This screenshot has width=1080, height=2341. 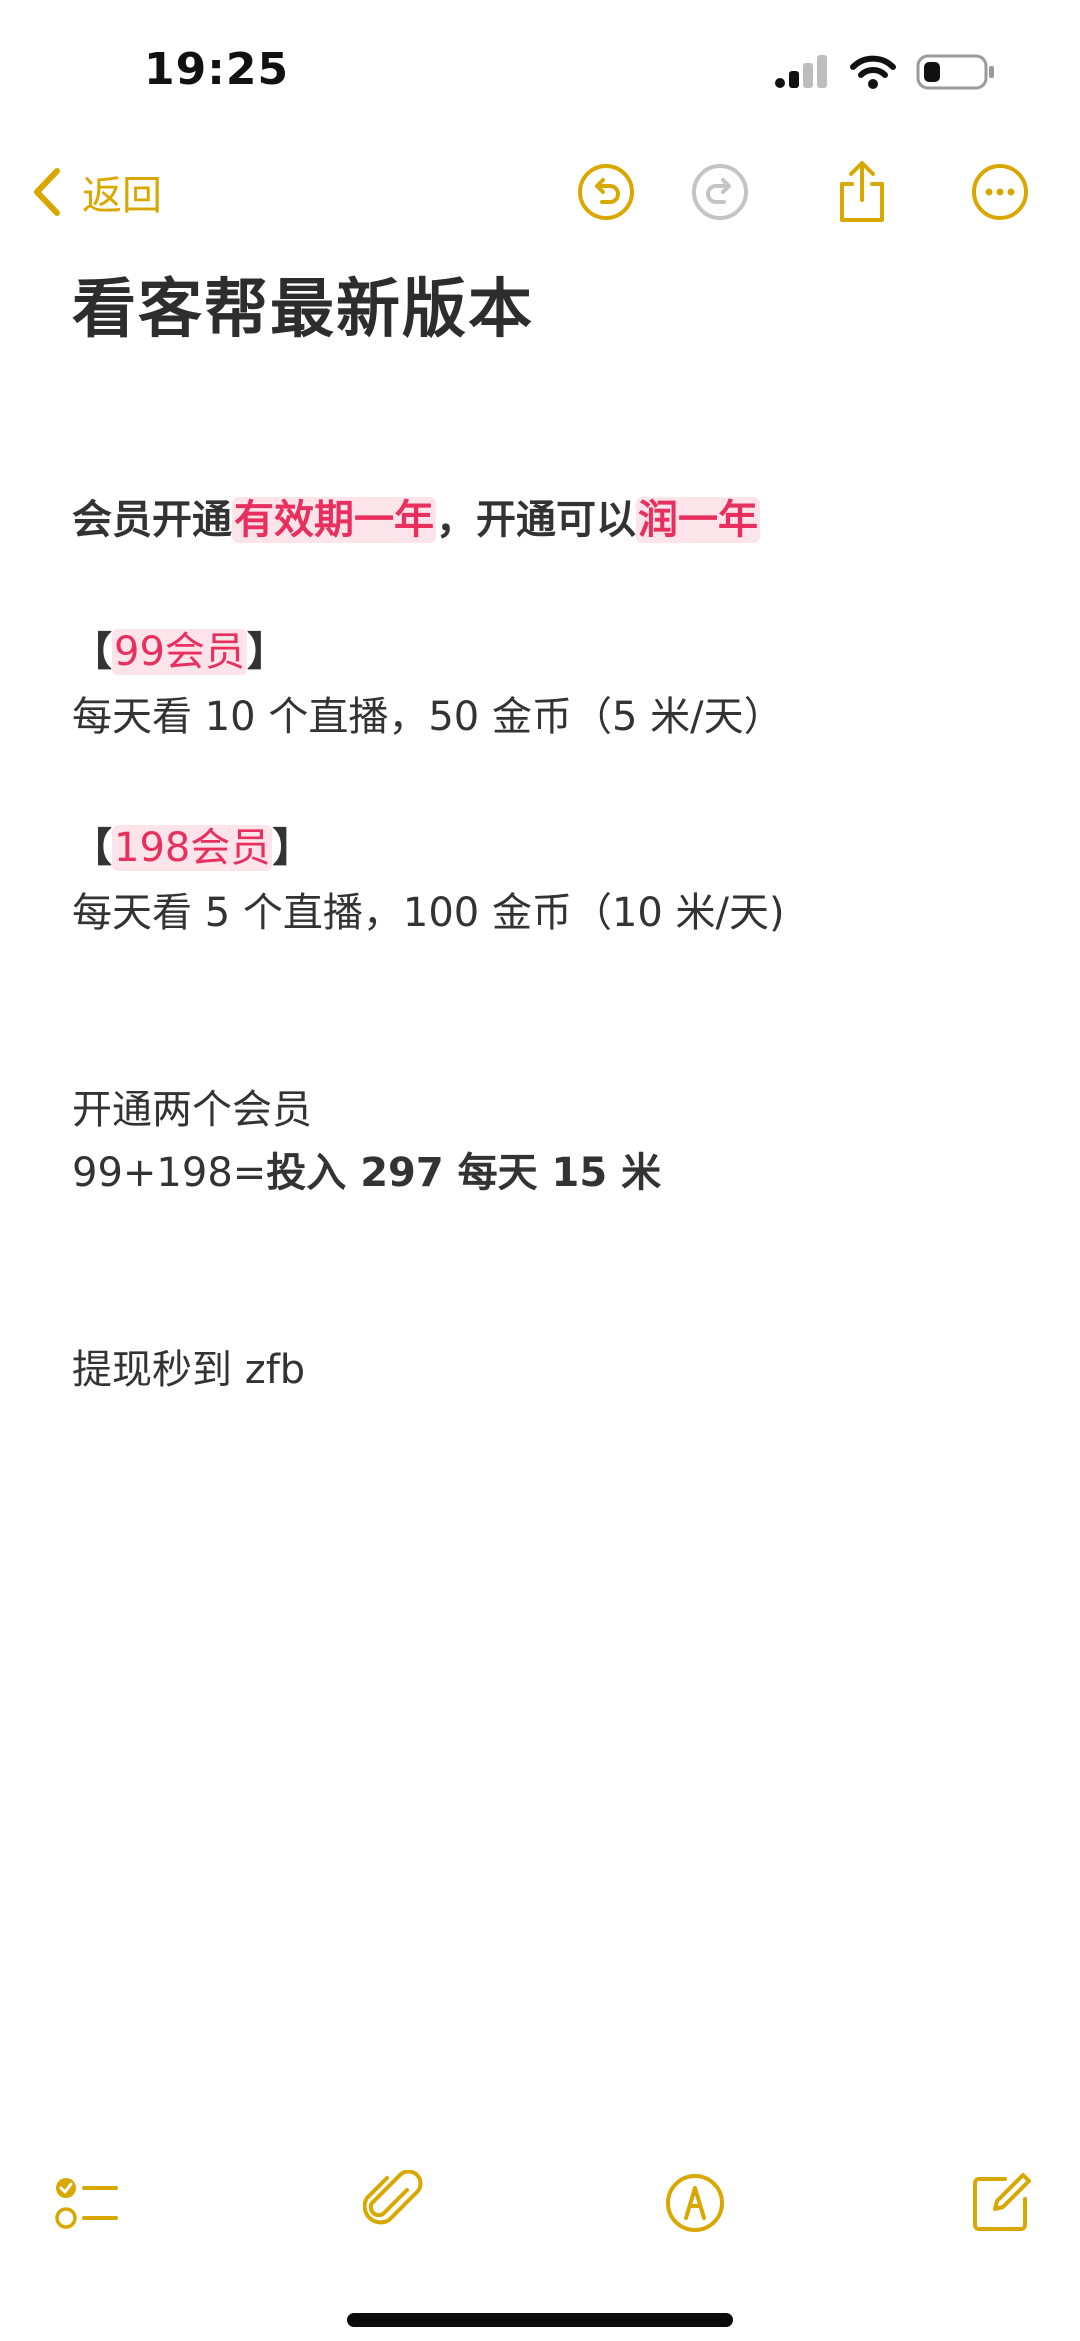 I want to click on attach-button, so click(x=393, y=2203).